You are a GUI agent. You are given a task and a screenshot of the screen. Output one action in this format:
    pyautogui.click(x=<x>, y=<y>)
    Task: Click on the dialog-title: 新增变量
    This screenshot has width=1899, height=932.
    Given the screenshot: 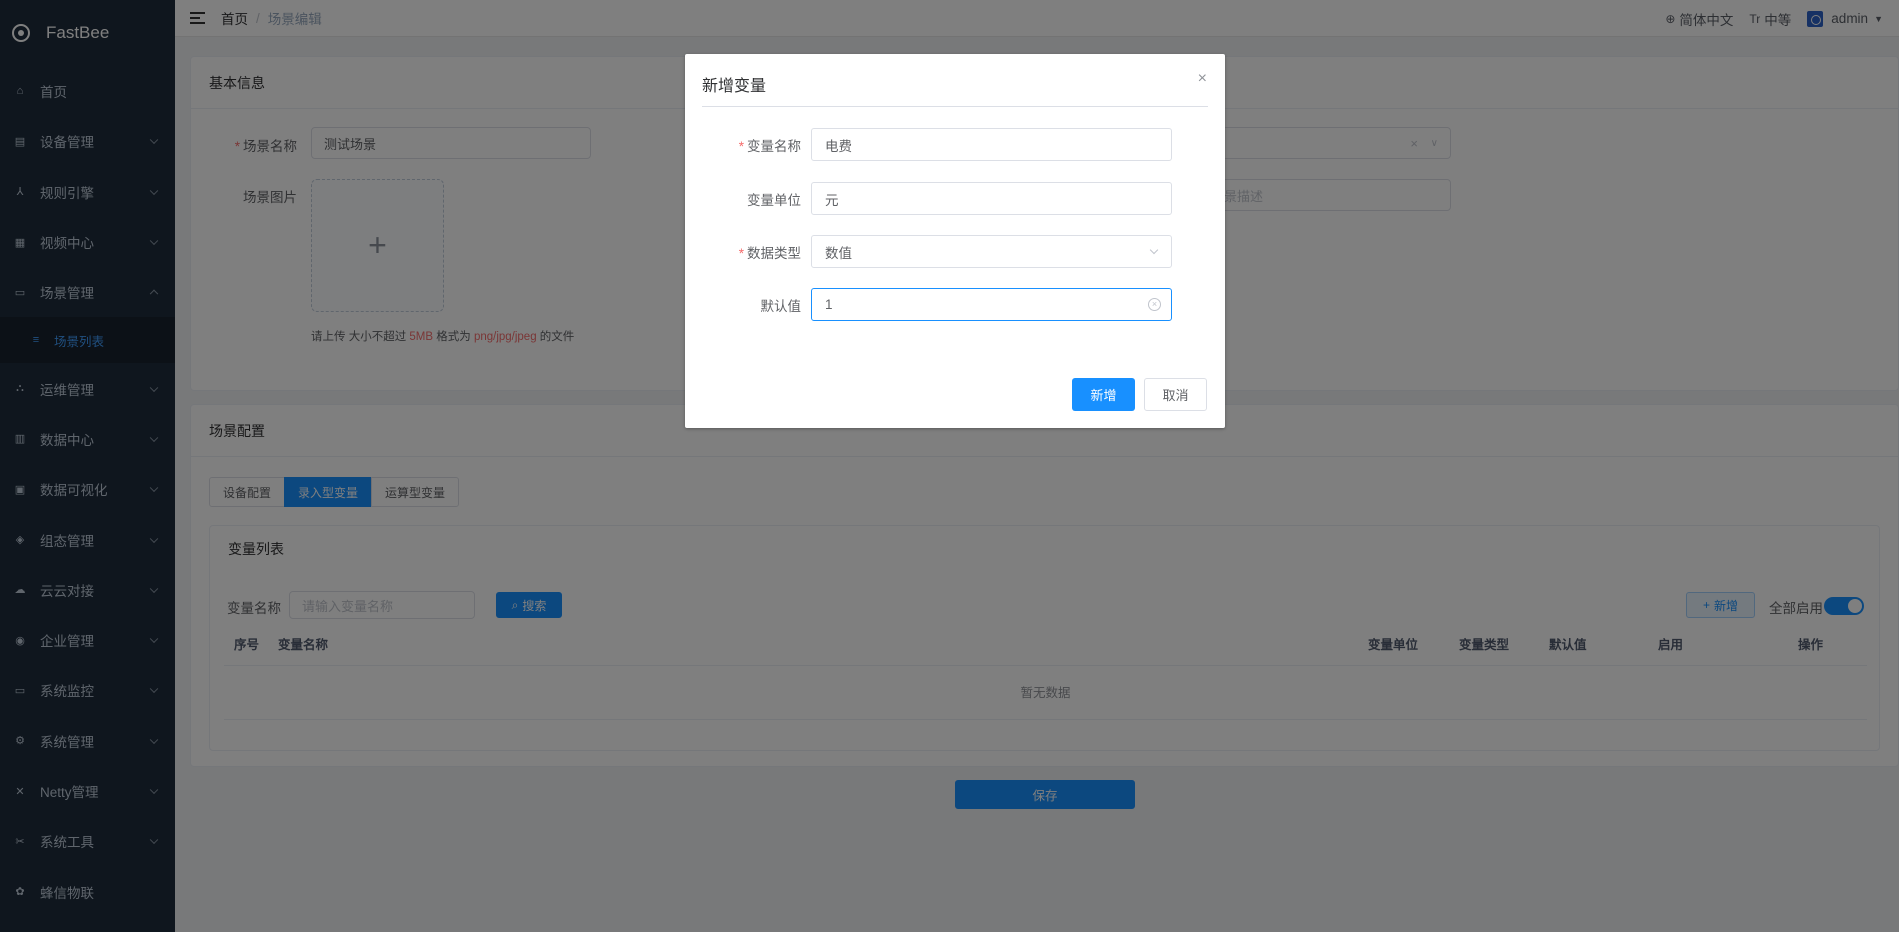 What is the action you would take?
    pyautogui.click(x=734, y=86)
    